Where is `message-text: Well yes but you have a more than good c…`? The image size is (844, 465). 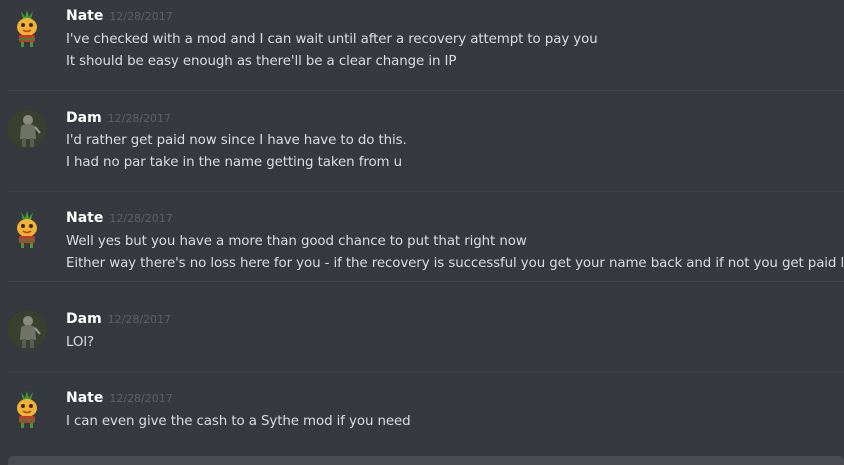
message-text: Well yes but you have a more than good c… is located at coordinates (296, 241).